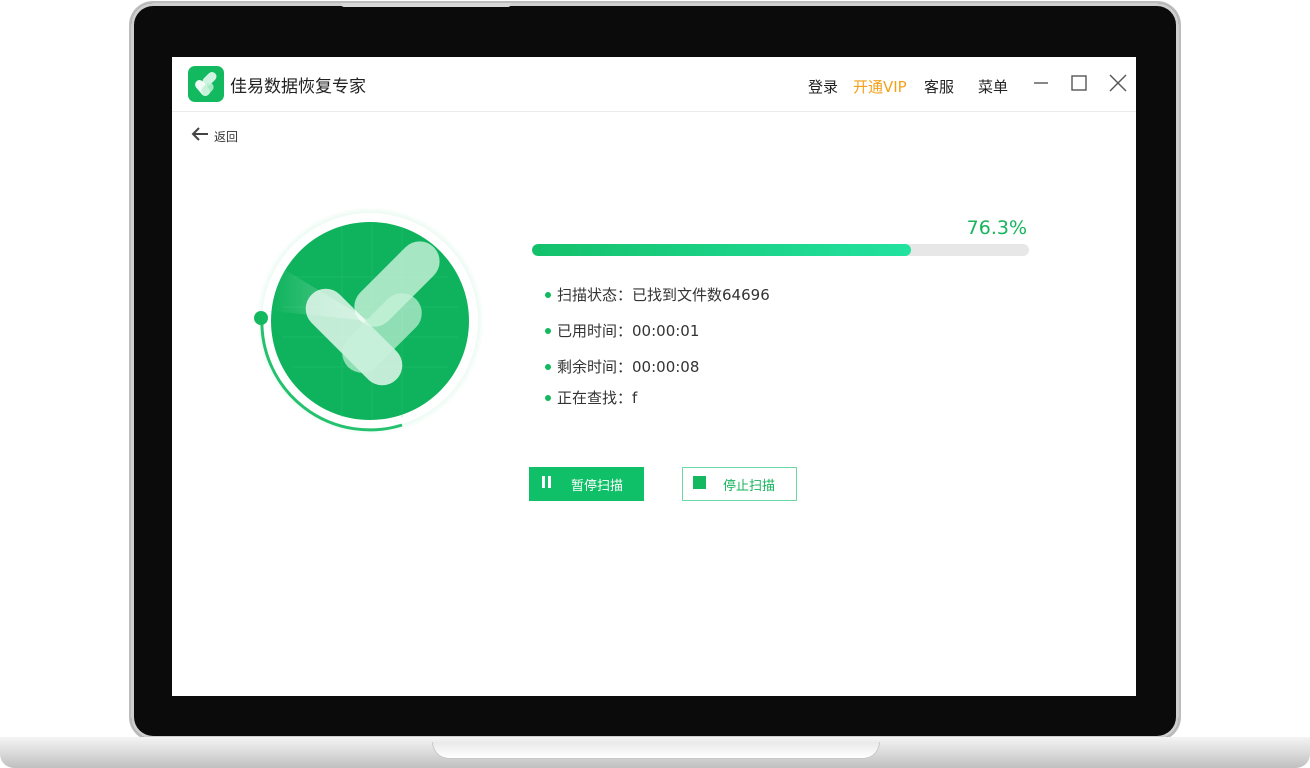  What do you see at coordinates (200, 136) in the screenshot?
I see `arrow-left-icon` at bounding box center [200, 136].